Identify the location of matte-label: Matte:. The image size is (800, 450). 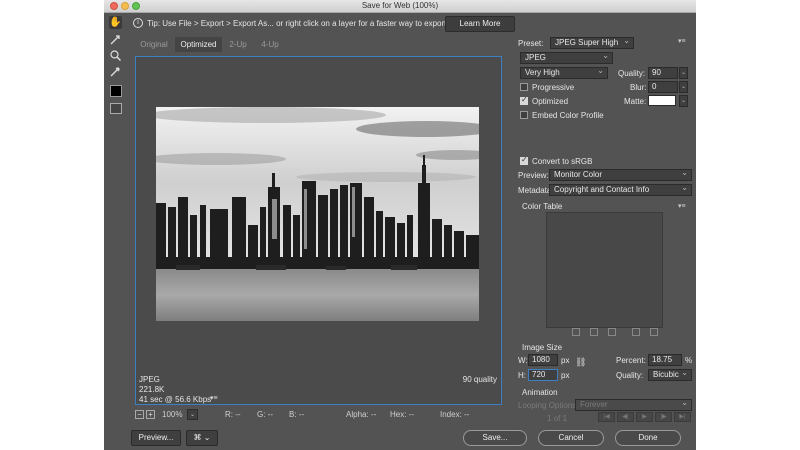
(635, 101).